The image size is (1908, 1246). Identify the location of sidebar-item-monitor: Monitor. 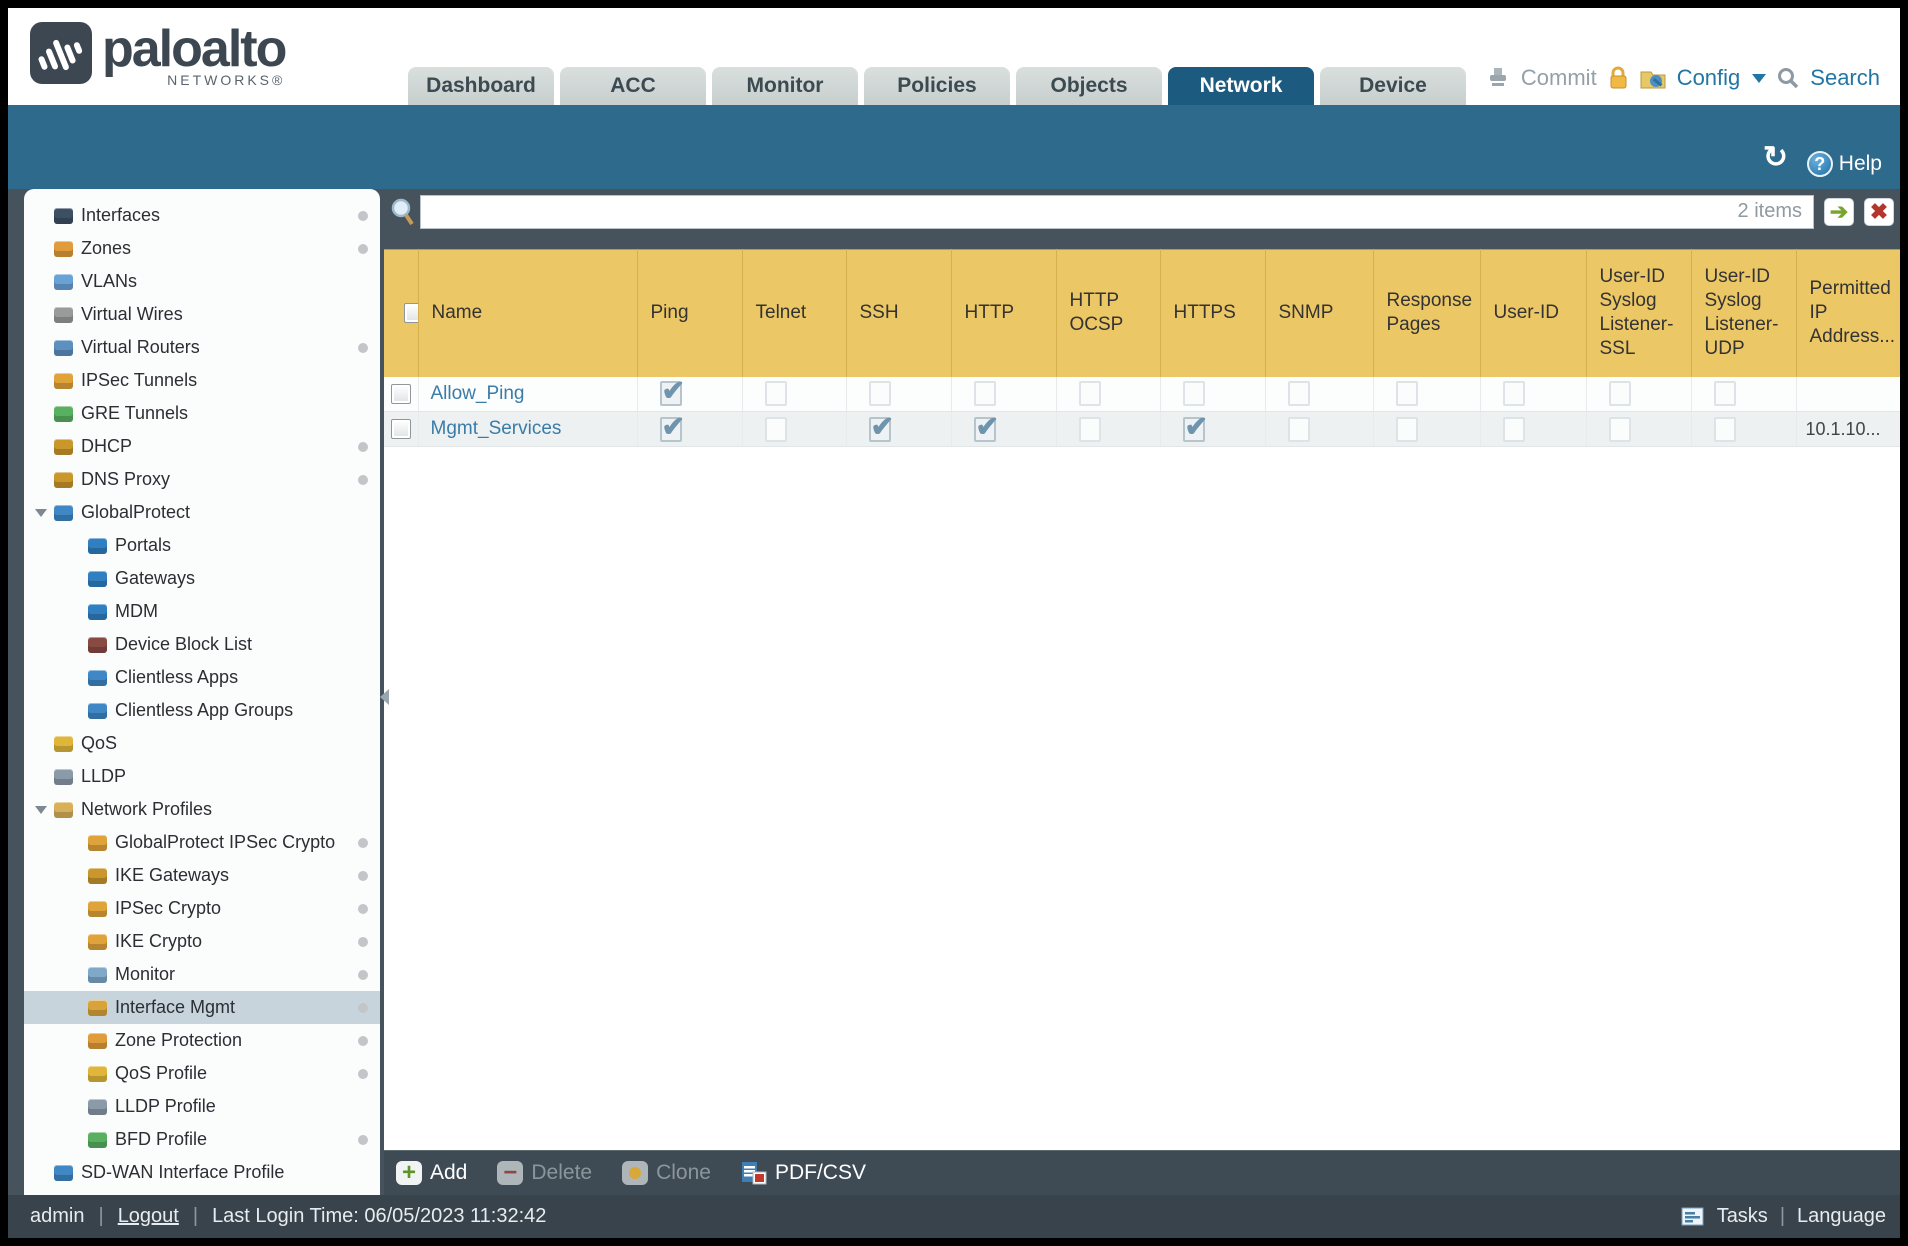
(202, 974).